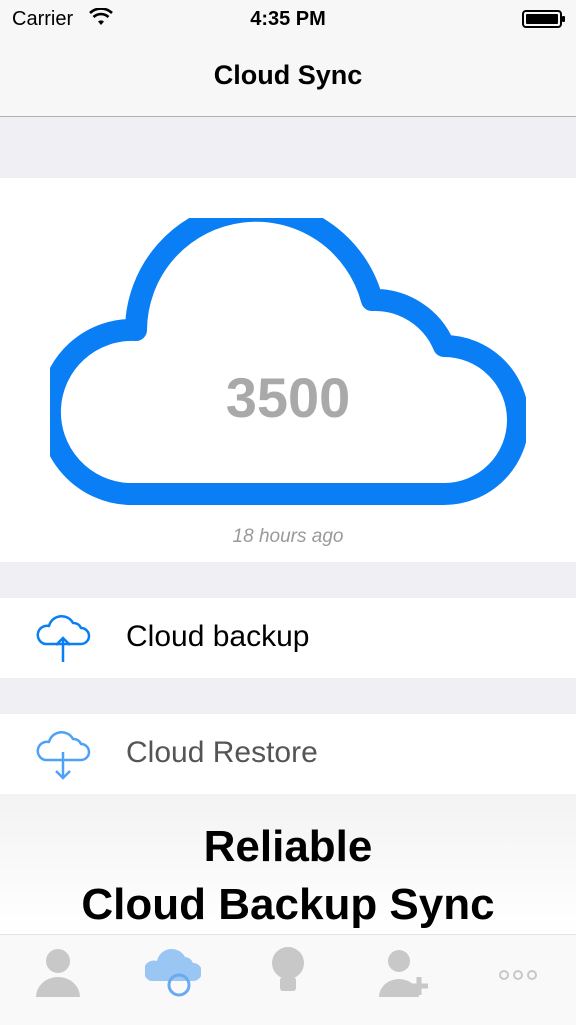 The height and width of the screenshot is (1025, 576). I want to click on cloud-upload-icon, so click(63, 638).